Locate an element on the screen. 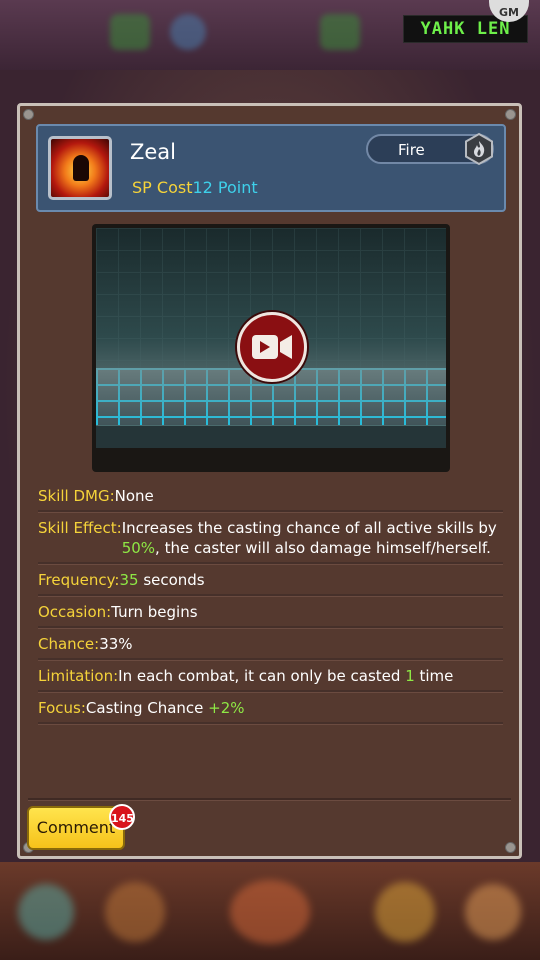  element-badge: Fire is located at coordinates (430, 149).